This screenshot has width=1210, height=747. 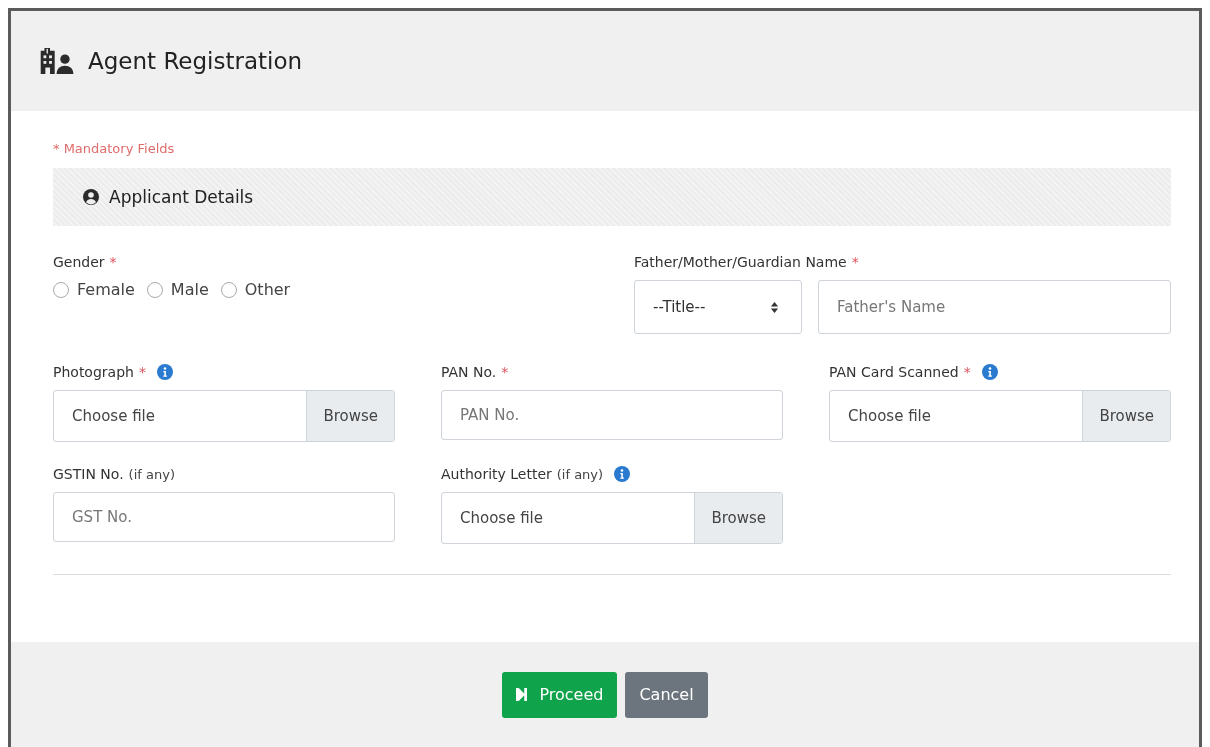 What do you see at coordinates (894, 372) in the screenshot?
I see `field-label: PAN Card Scanned` at bounding box center [894, 372].